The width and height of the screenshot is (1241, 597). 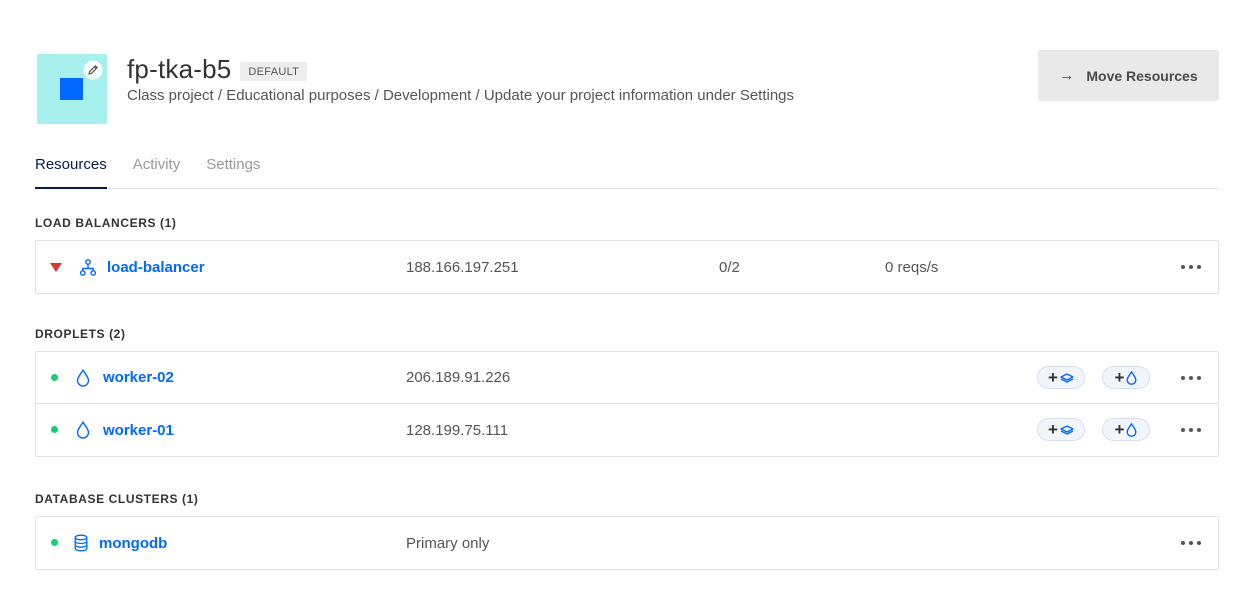 I want to click on status-down-icon, so click(x=56, y=267).